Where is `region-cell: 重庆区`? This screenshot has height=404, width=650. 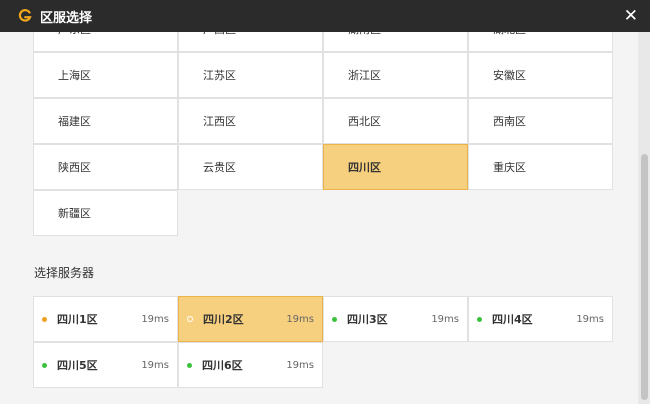 region-cell: 重庆区 is located at coordinates (540, 167).